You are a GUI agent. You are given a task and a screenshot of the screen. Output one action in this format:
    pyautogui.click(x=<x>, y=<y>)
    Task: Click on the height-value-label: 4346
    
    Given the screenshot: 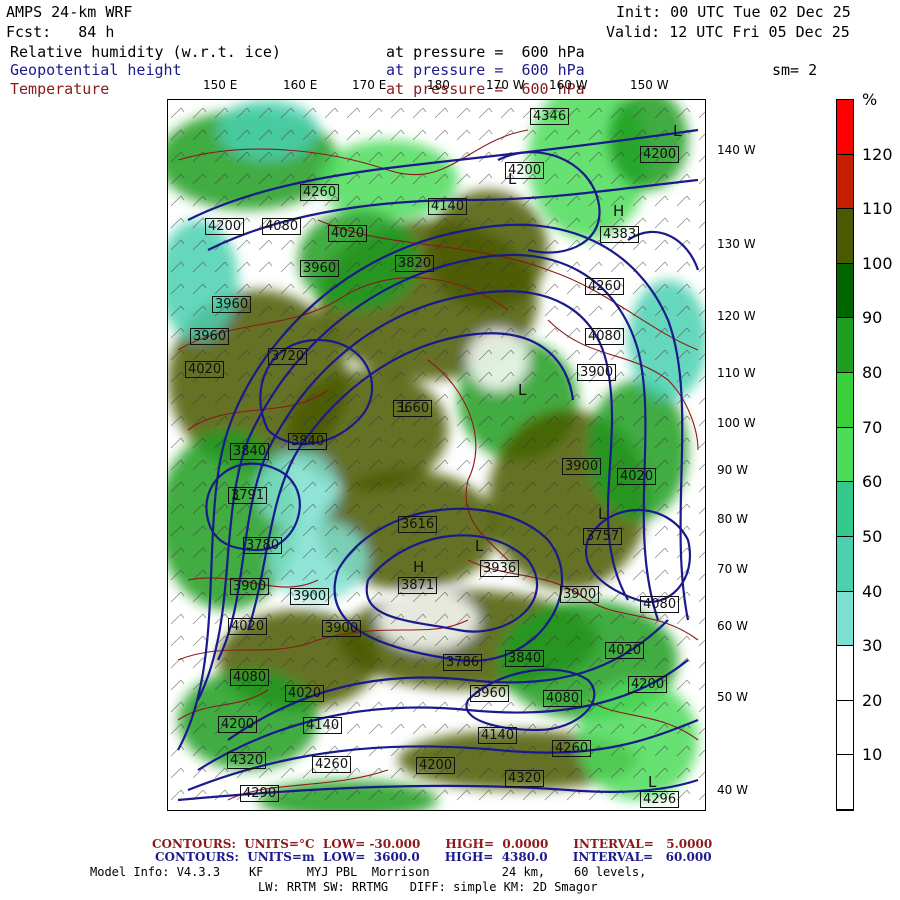 What is the action you would take?
    pyautogui.click(x=550, y=116)
    